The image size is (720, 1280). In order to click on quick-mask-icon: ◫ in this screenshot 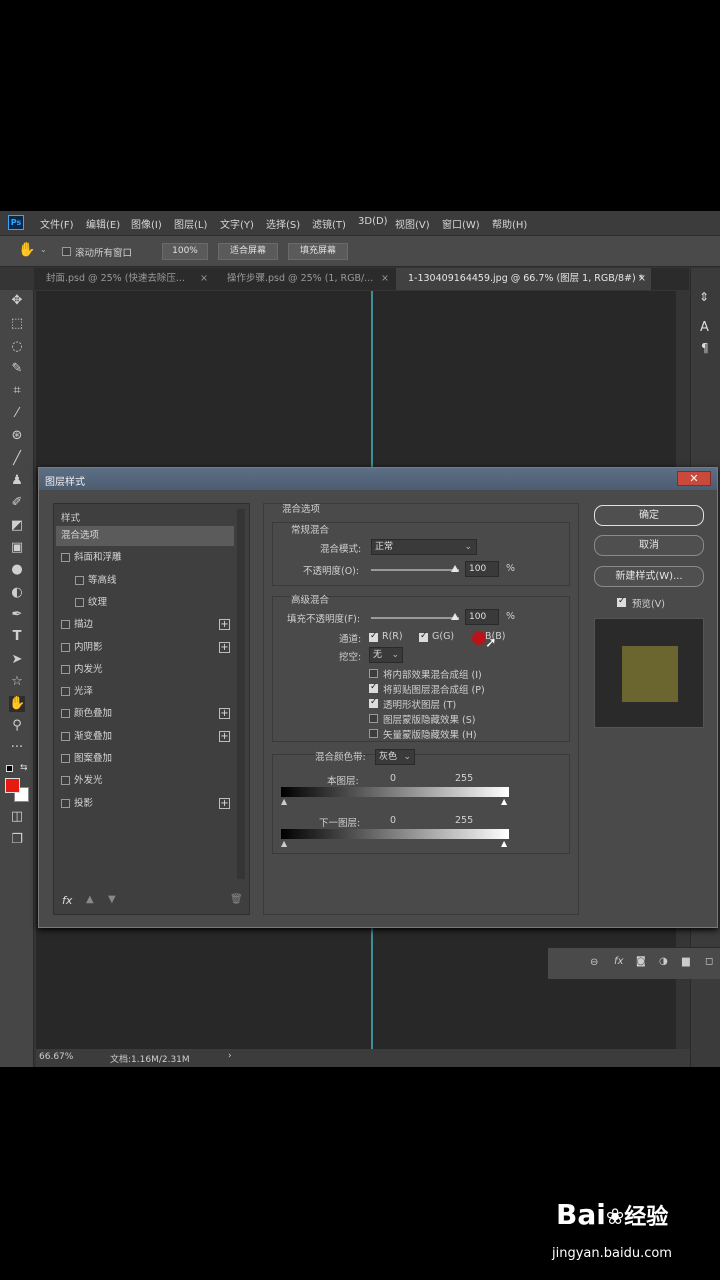, I will do `click(17, 817)`.